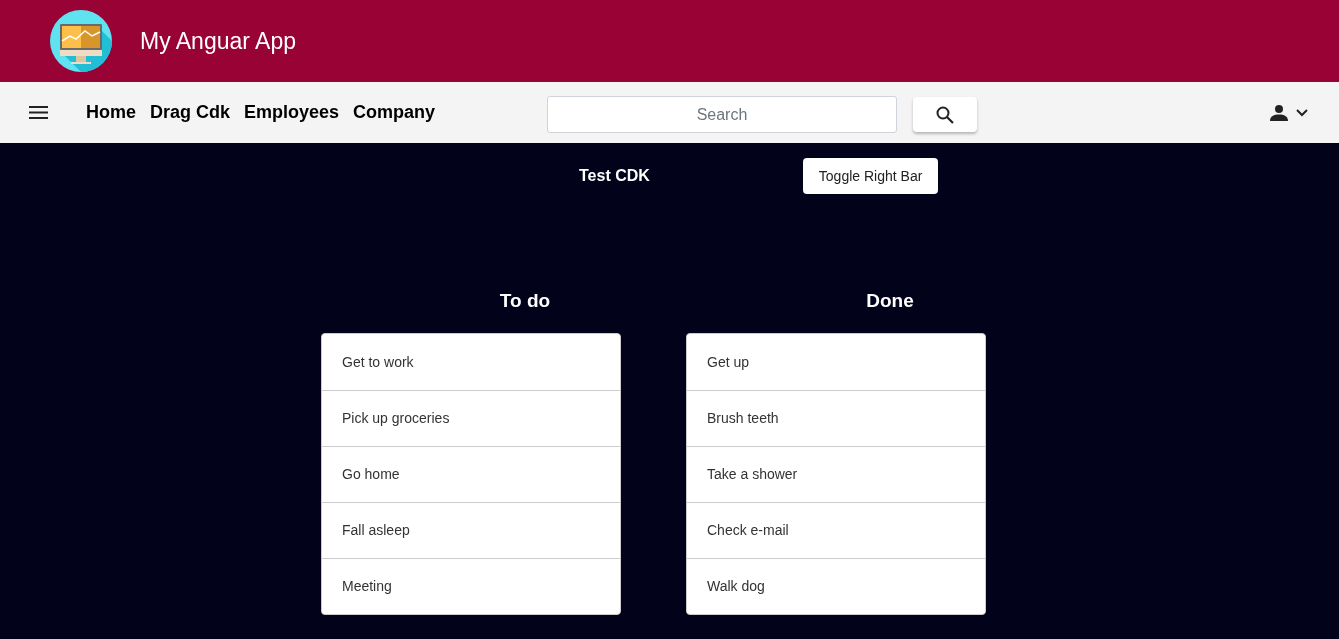 The height and width of the screenshot is (639, 1339). Describe the element at coordinates (471, 586) in the screenshot. I see `list-item: Meeting` at that location.